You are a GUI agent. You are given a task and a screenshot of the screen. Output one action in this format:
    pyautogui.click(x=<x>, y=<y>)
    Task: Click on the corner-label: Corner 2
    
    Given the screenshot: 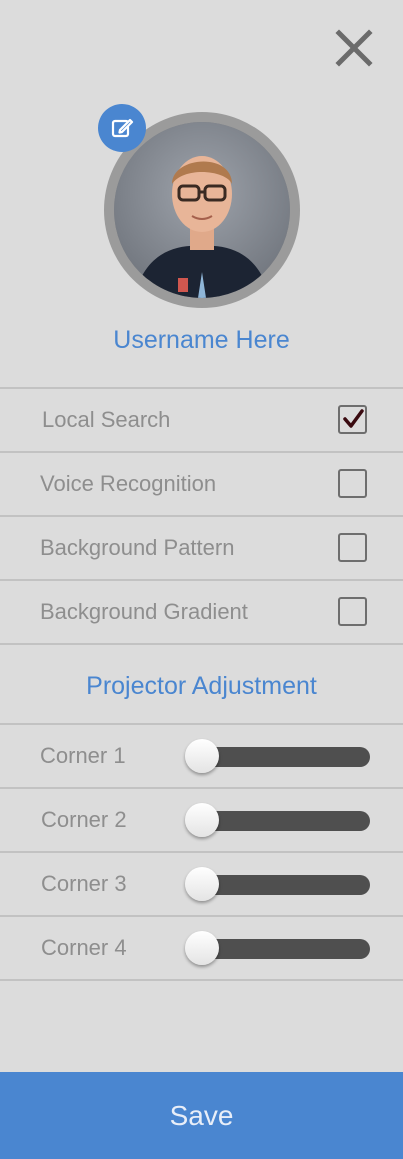 What is the action you would take?
    pyautogui.click(x=84, y=819)
    